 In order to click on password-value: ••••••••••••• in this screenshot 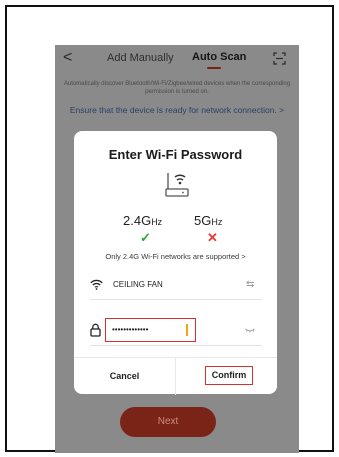, I will do `click(130, 329)`.